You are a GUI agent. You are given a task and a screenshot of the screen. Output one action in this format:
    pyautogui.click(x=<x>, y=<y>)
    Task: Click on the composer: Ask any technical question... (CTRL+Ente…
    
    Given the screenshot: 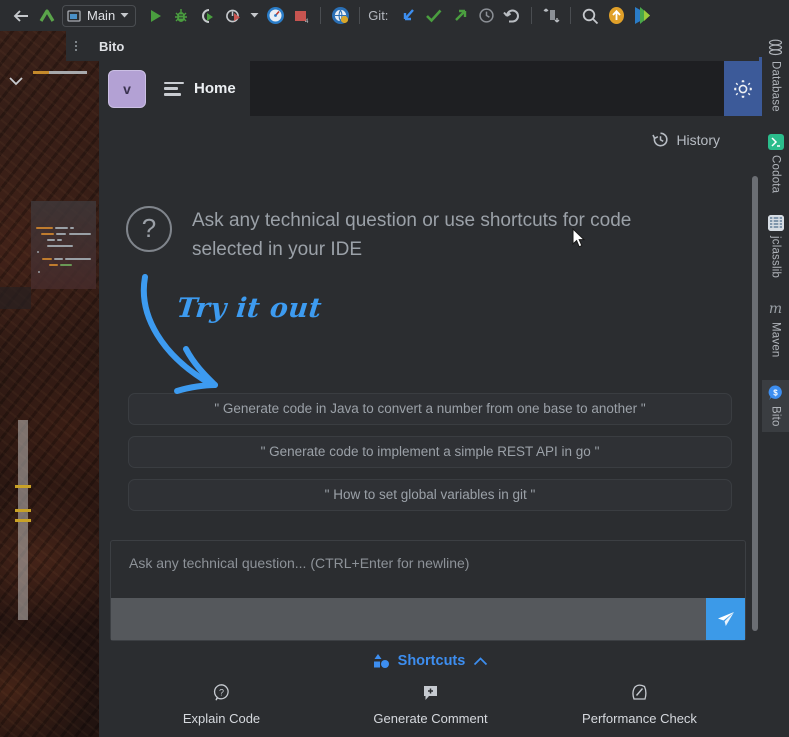 What is the action you would take?
    pyautogui.click(x=428, y=590)
    